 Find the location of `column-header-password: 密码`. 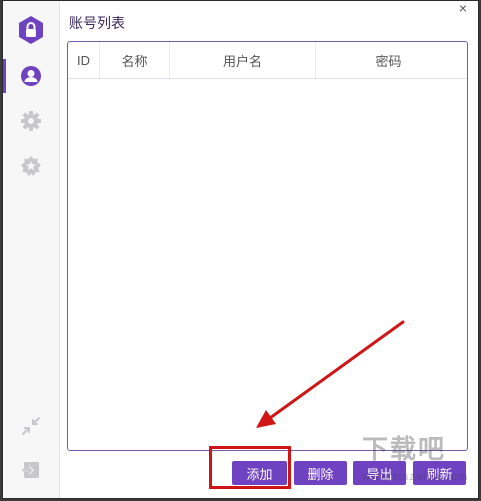

column-header-password: 密码 is located at coordinates (388, 60).